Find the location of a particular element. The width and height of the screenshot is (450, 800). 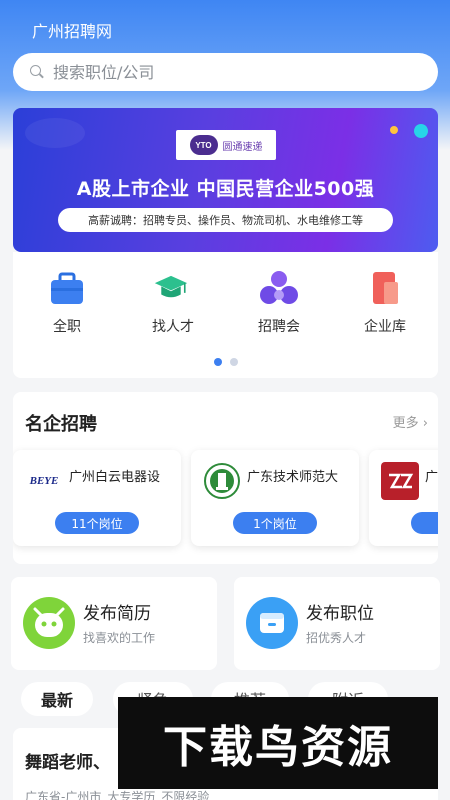

quick-nav-label: 全职 is located at coordinates (67, 327).